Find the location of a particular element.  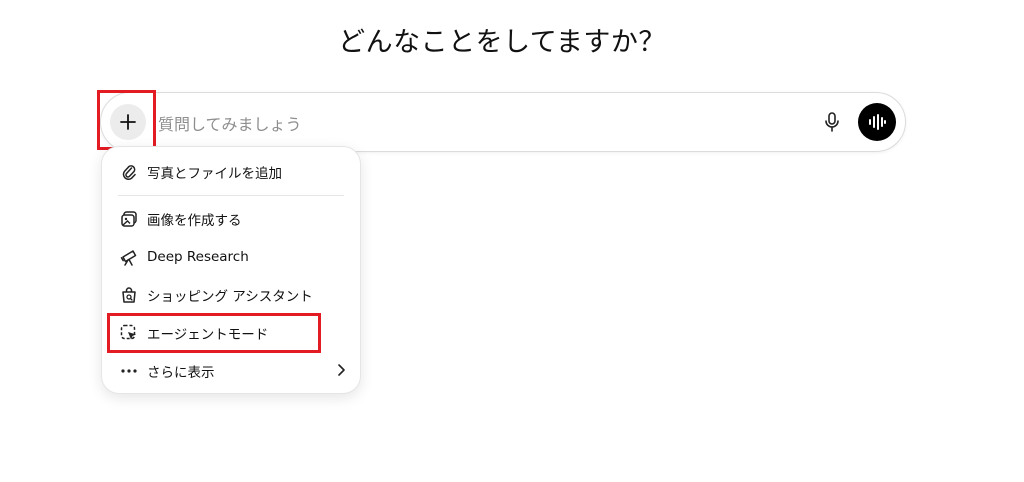

paperclip-icon is located at coordinates (129, 172).